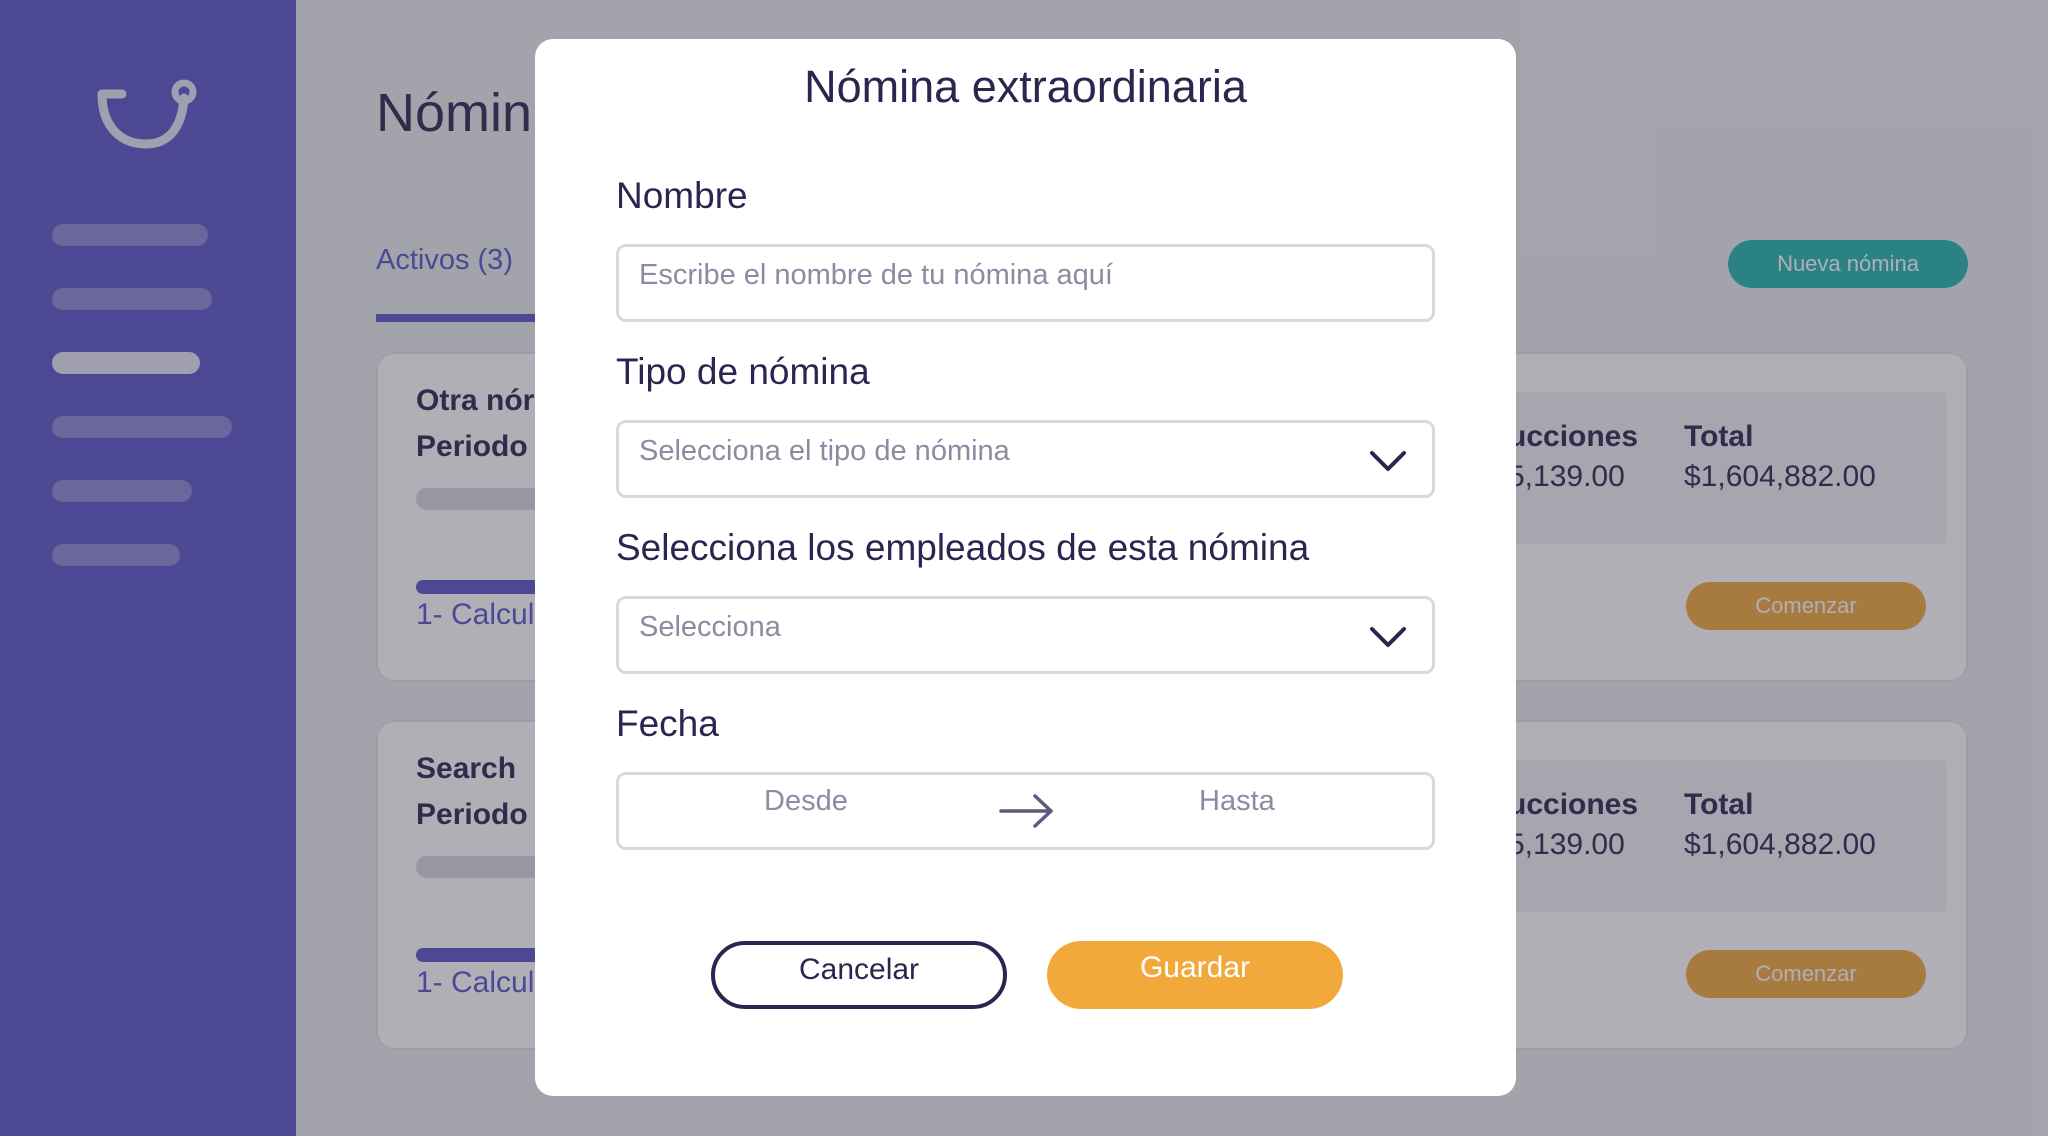 This screenshot has width=2048, height=1136. I want to click on arrow-right-icon, so click(1026, 811).